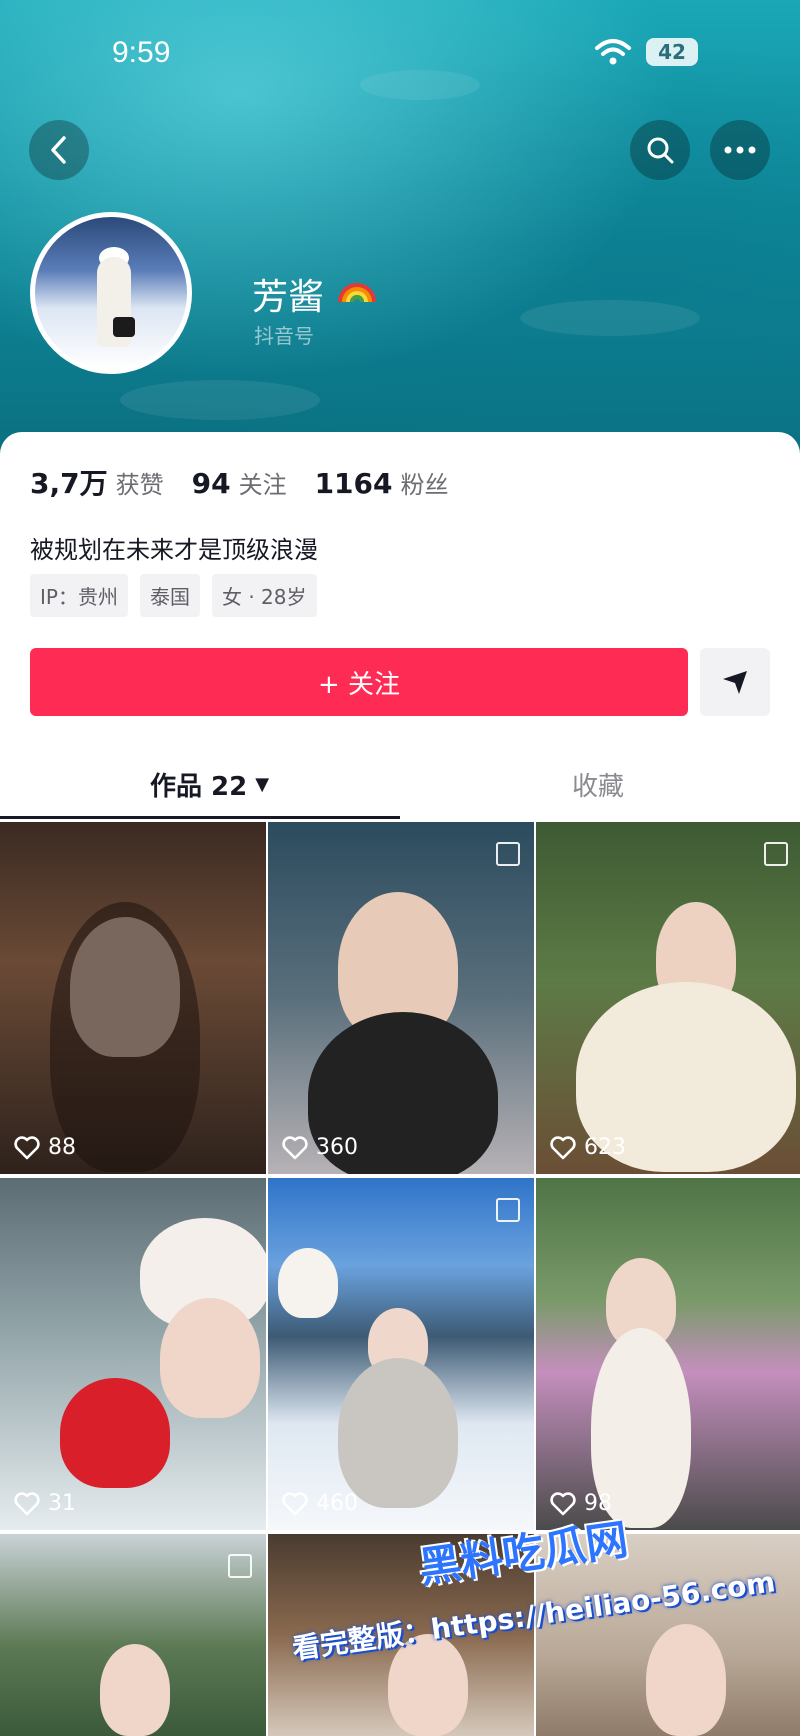 The width and height of the screenshot is (800, 1736). I want to click on post-likes: 31, so click(45, 1503).